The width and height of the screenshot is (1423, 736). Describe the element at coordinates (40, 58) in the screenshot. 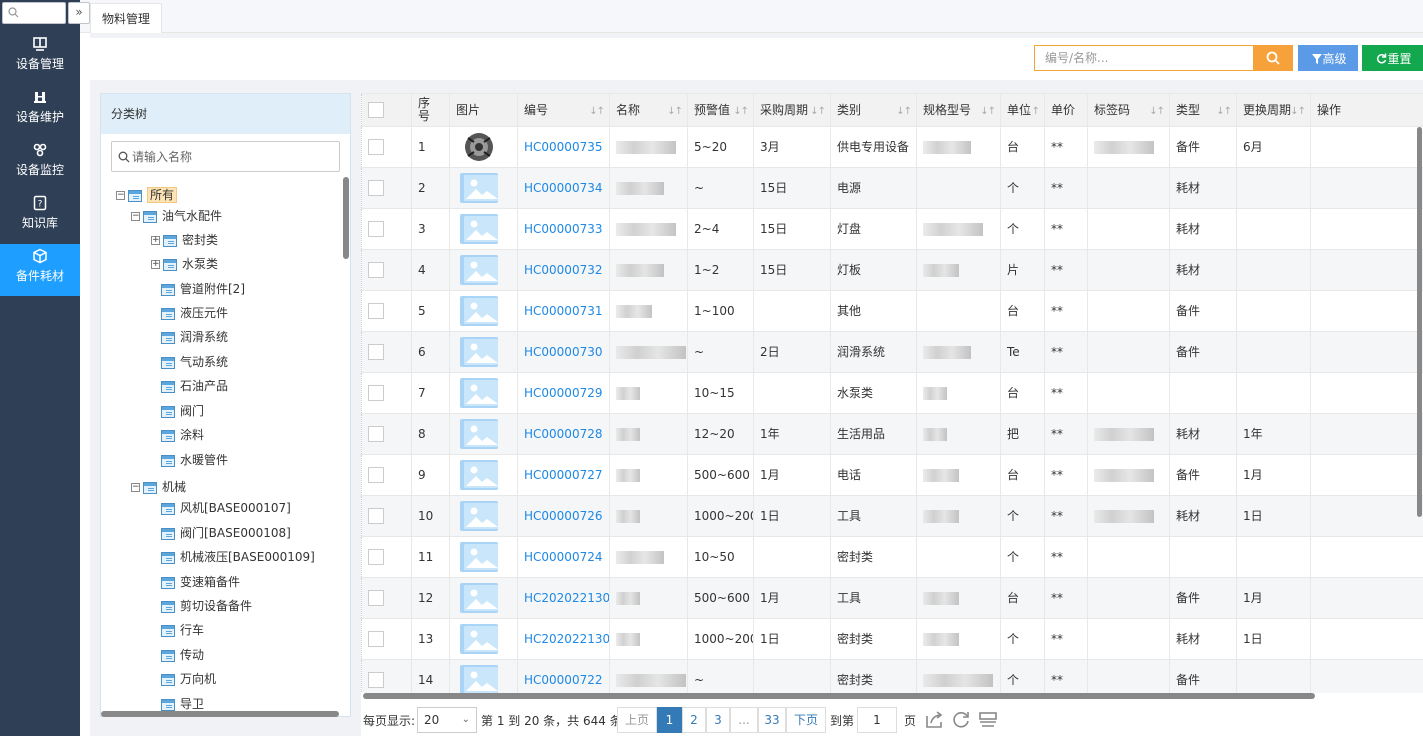

I see `nav-item-device-management: 设备管理` at that location.